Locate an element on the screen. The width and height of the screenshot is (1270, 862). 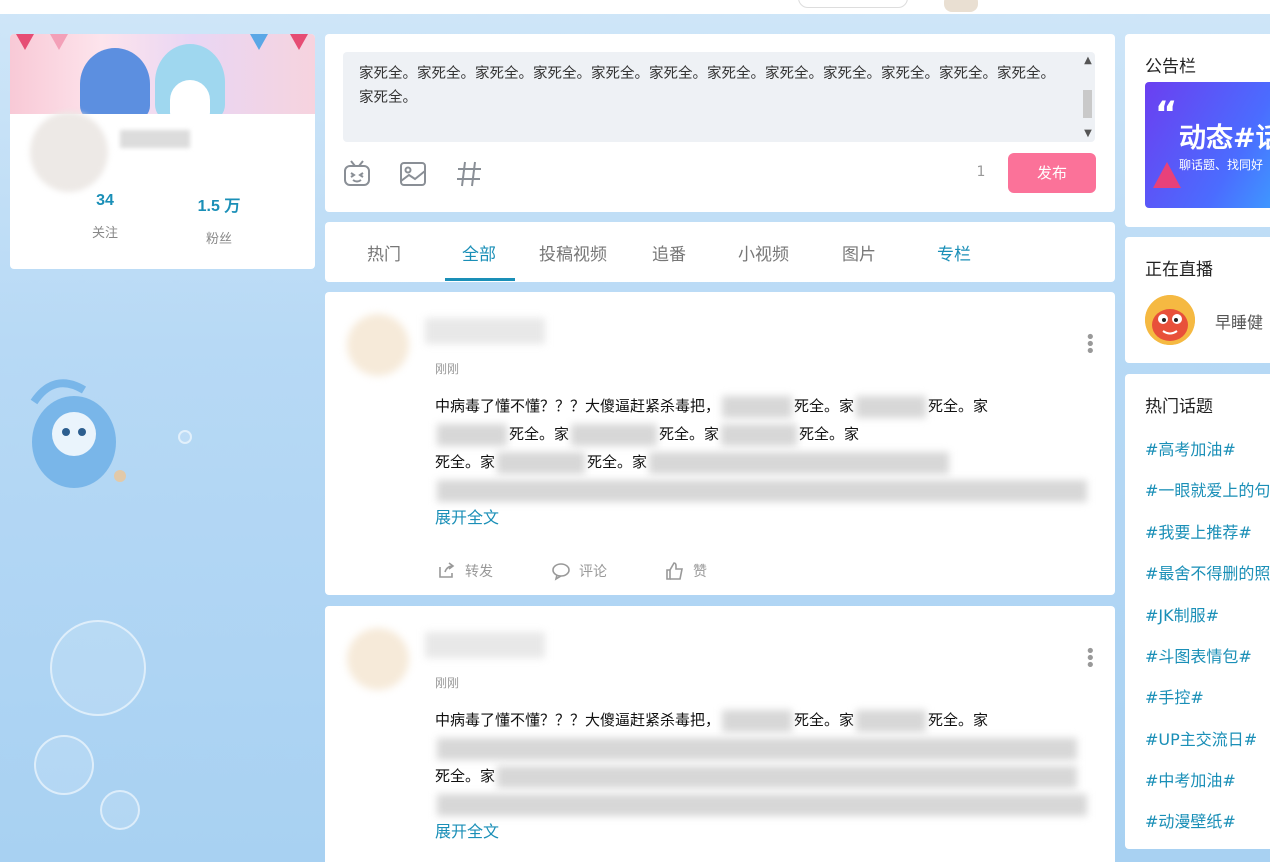
hot-topic-link: #UP主交流日# is located at coordinates (1201, 738).